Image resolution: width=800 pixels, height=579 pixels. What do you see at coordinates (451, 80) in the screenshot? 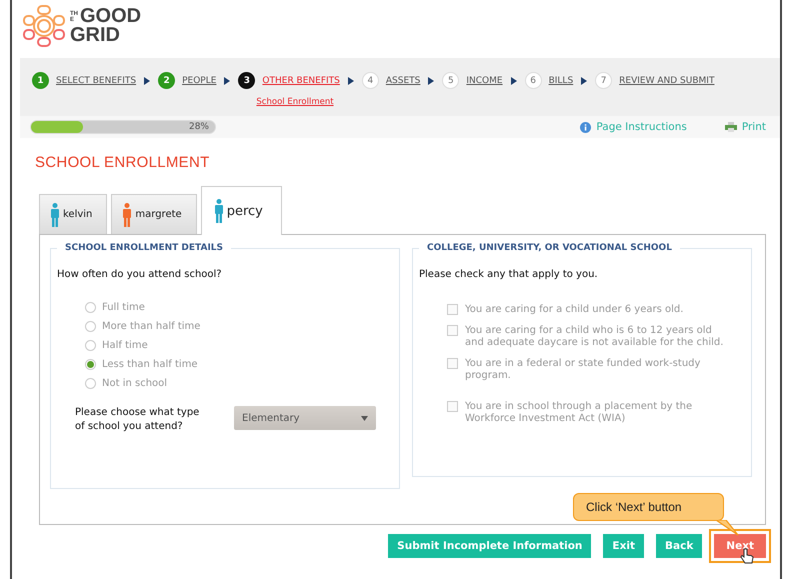
I see `step-number: 5` at bounding box center [451, 80].